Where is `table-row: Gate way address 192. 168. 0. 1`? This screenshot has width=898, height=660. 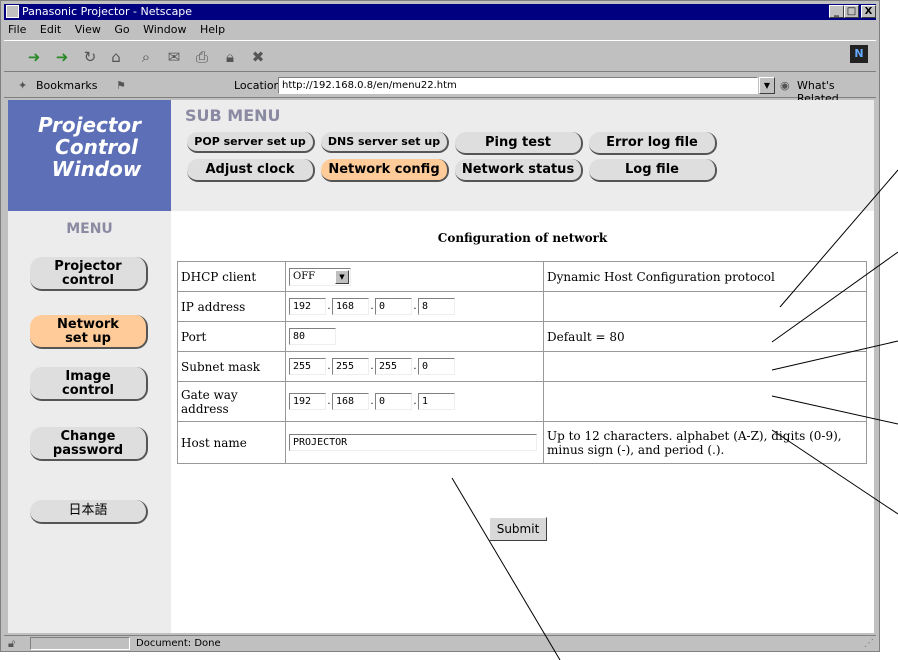 table-row: Gate way address 192. 168. 0. 1 is located at coordinates (522, 401).